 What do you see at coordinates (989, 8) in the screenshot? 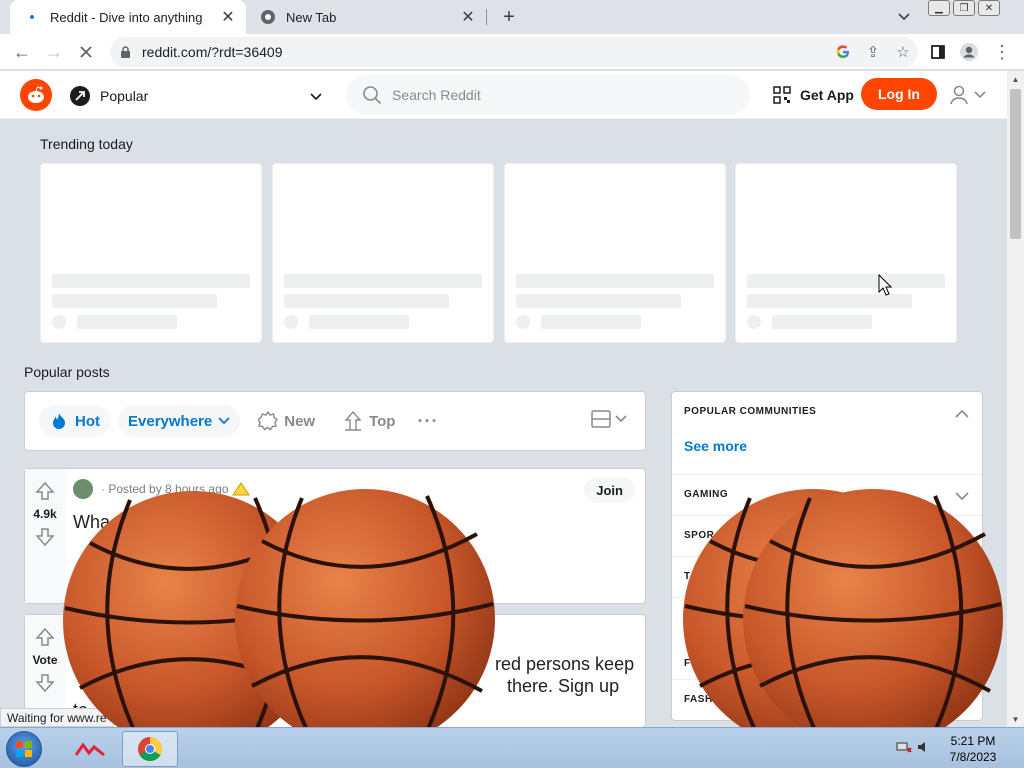
I see `close-window-button: ✕` at bounding box center [989, 8].